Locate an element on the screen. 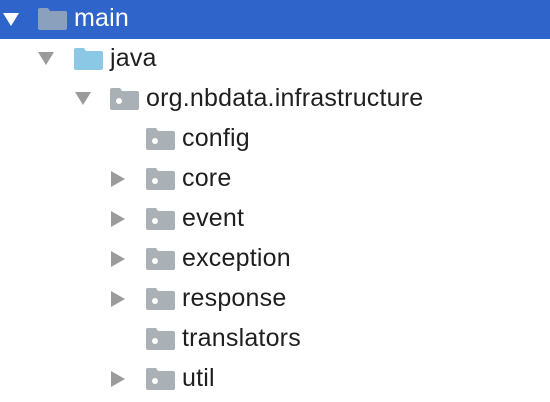 The width and height of the screenshot is (550, 402). tree-row-util: util is located at coordinates (275, 379).